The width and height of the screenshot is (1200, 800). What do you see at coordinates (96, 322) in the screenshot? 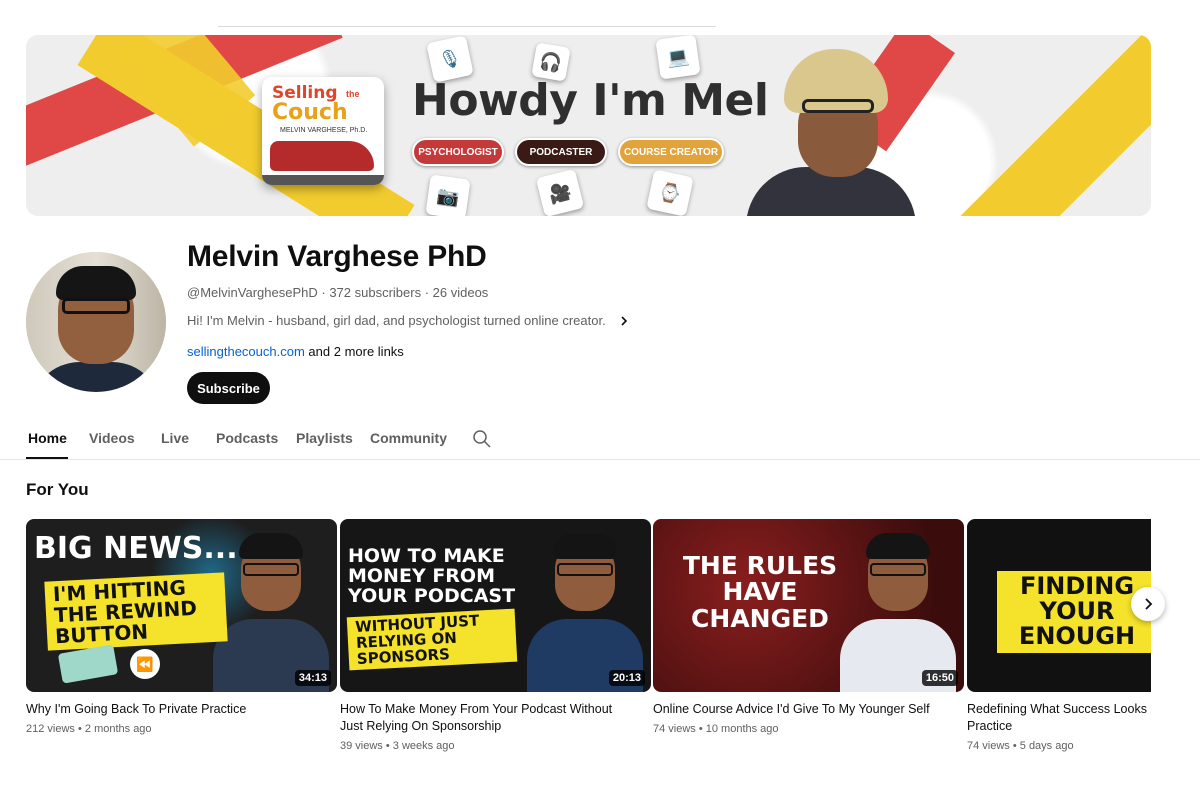
I see `channel-avatar` at bounding box center [96, 322].